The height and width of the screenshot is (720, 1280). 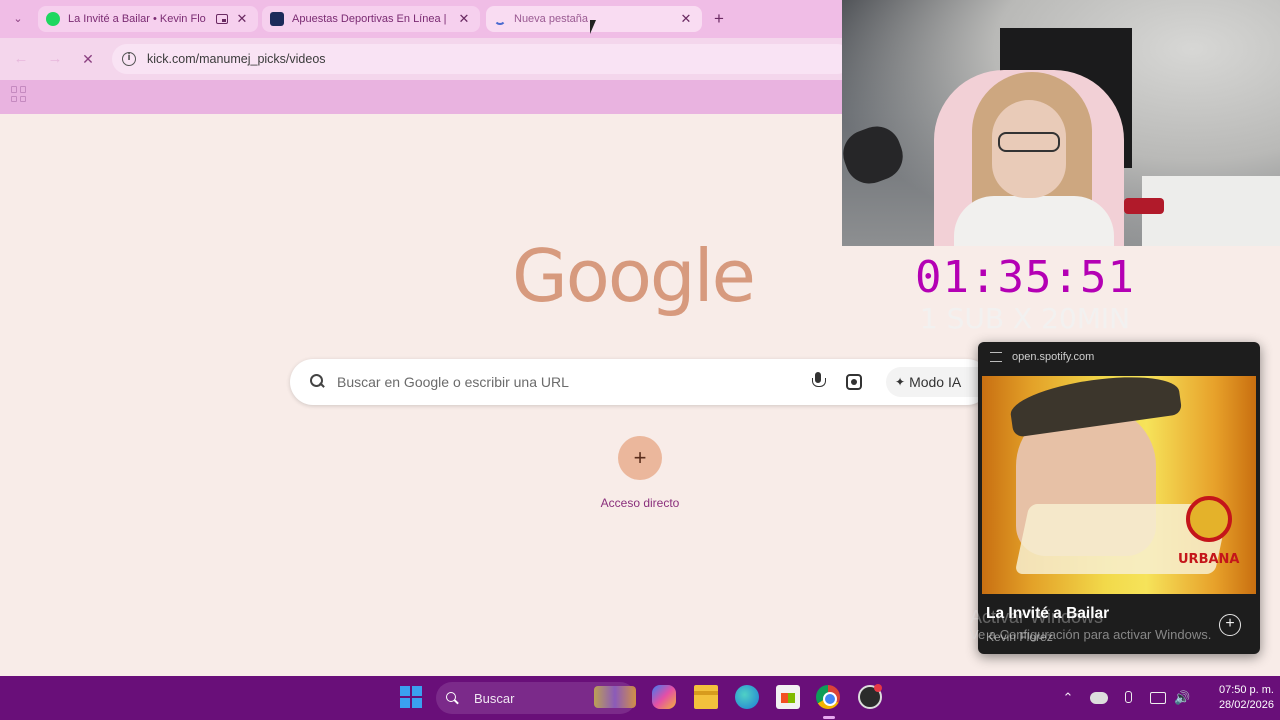 I want to click on apps-grid-icon, so click(x=19, y=94).